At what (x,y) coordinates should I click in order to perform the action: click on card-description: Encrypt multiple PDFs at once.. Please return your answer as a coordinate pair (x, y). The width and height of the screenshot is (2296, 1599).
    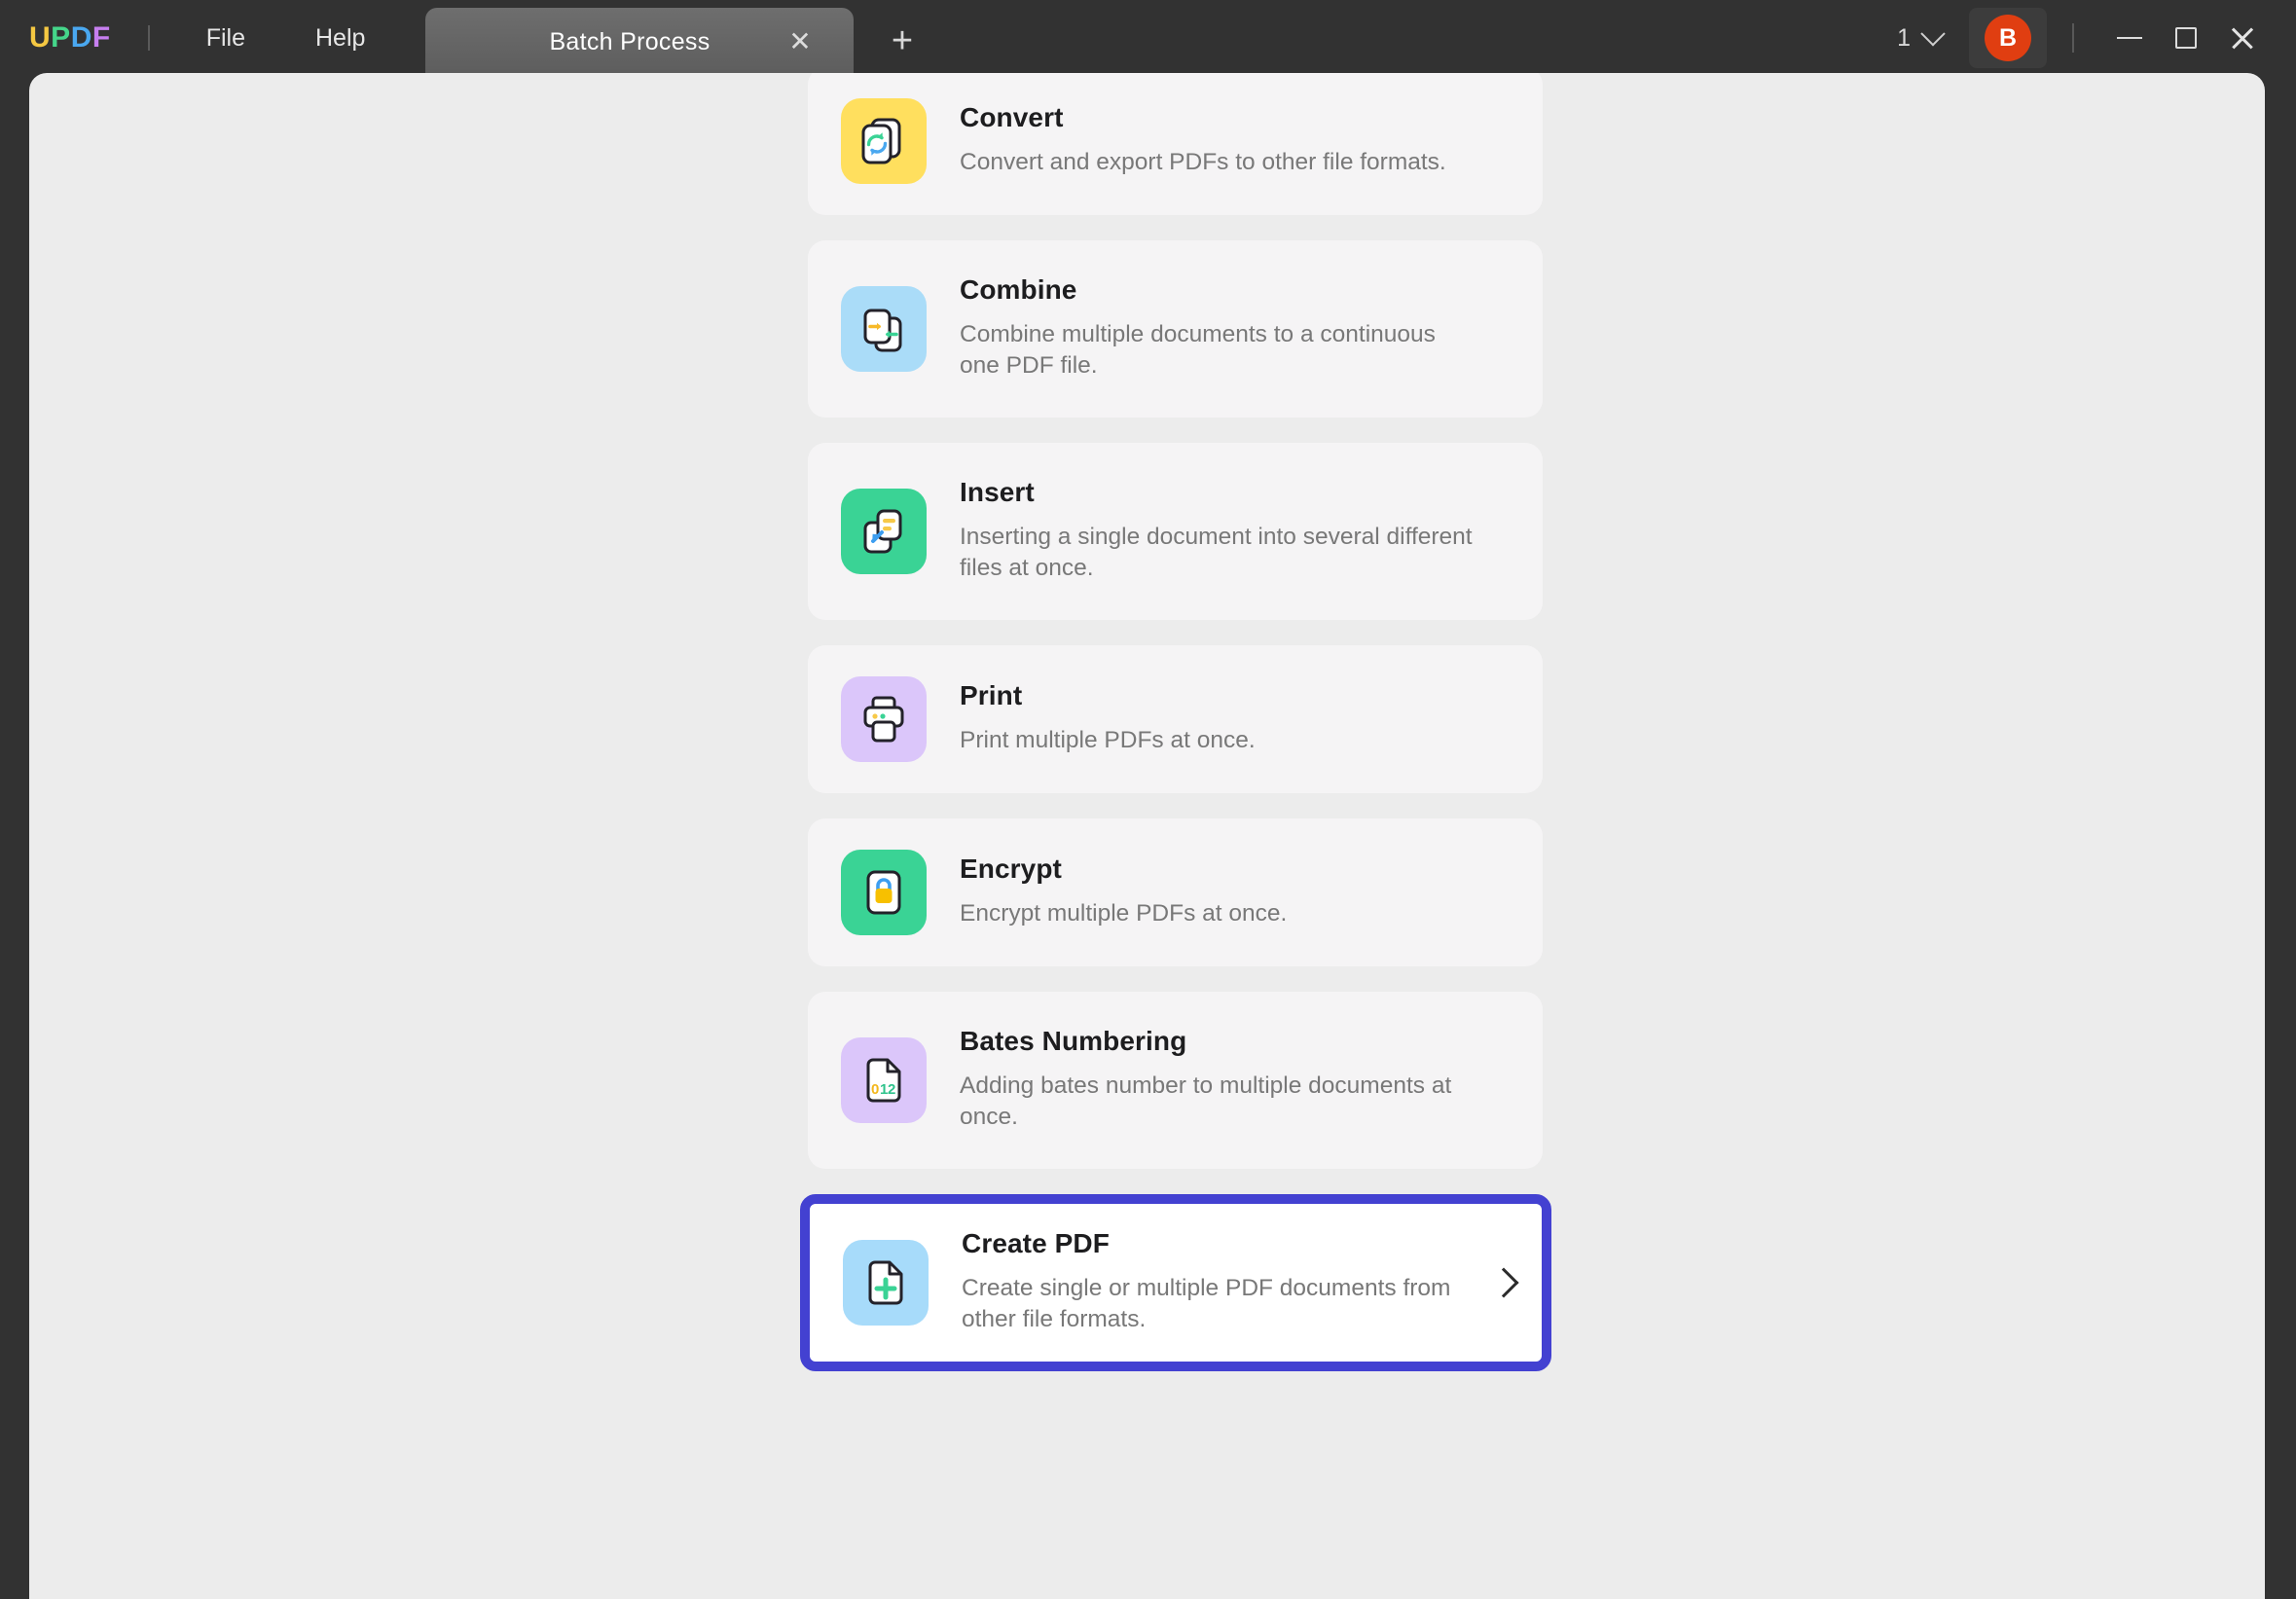
    Looking at the image, I should click on (1124, 913).